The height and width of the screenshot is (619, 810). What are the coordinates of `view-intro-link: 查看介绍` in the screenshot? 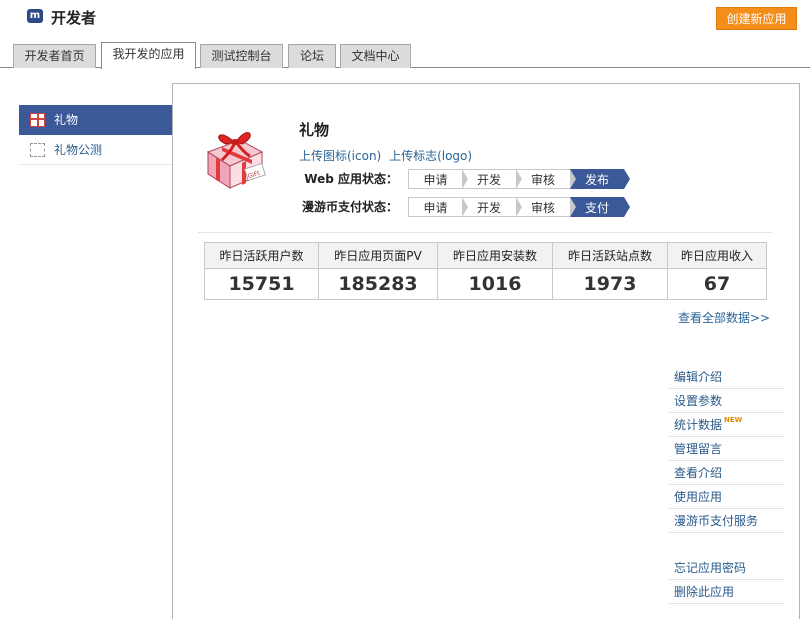 It's located at (727, 473).